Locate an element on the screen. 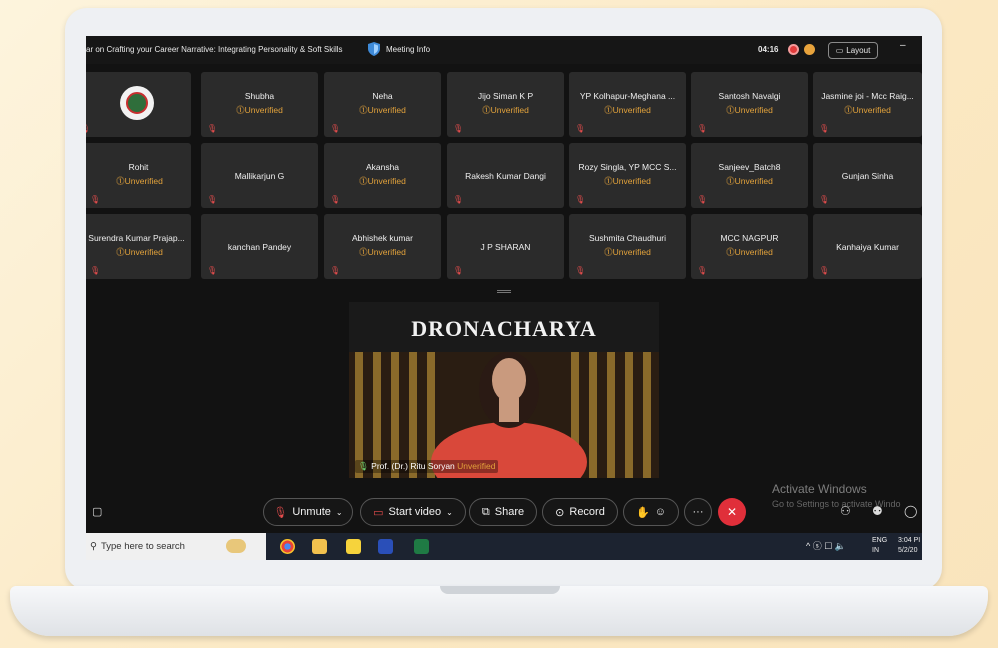 The image size is (998, 648). participant-tile: Sushmita Chaudhuri ⓵Unverified 🎙 is located at coordinates (627, 246).